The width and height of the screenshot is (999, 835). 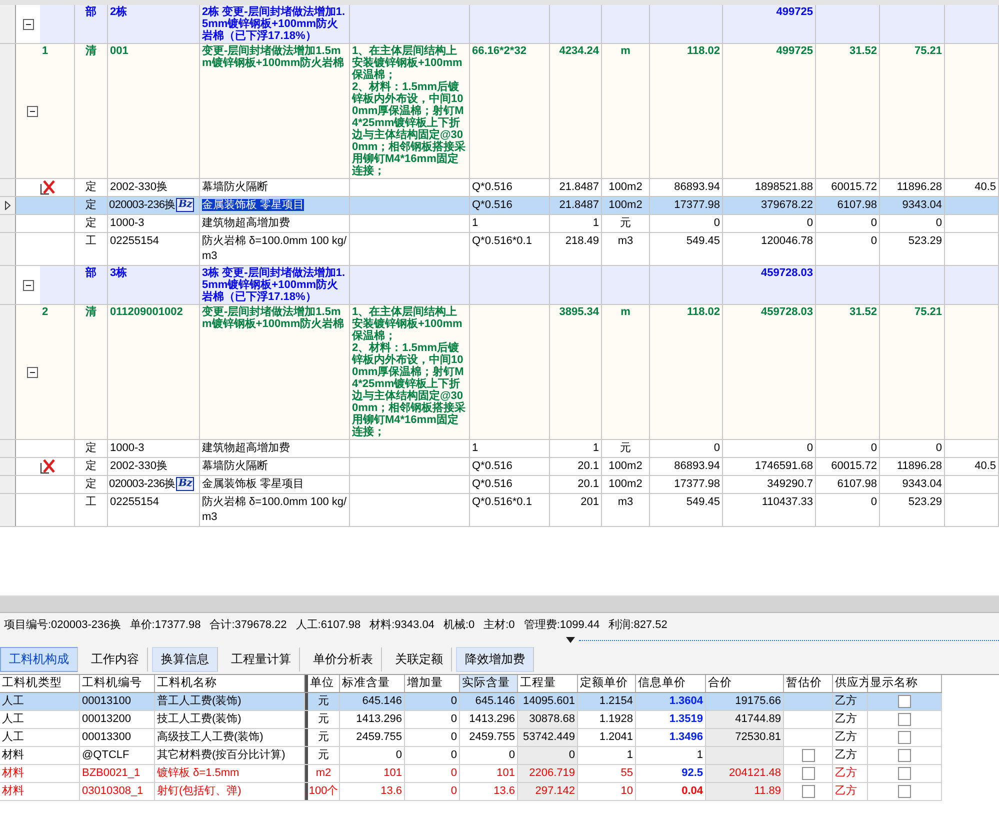 What do you see at coordinates (91, 223) in the screenshot?
I see `table-cell: 定` at bounding box center [91, 223].